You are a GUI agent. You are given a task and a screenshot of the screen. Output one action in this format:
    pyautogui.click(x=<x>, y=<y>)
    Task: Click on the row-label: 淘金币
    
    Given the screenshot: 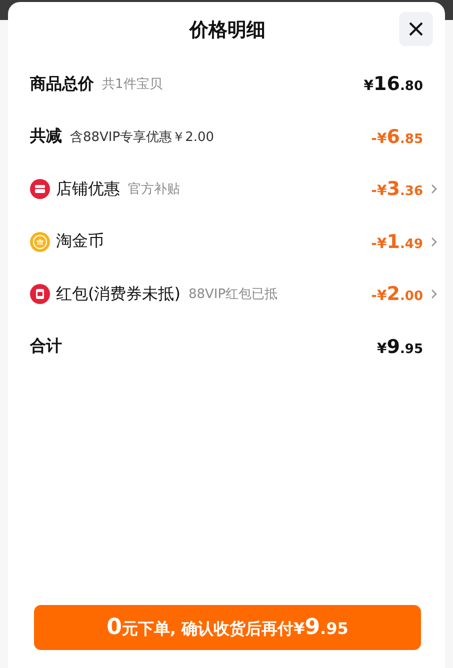 What is the action you would take?
    pyautogui.click(x=80, y=241)
    